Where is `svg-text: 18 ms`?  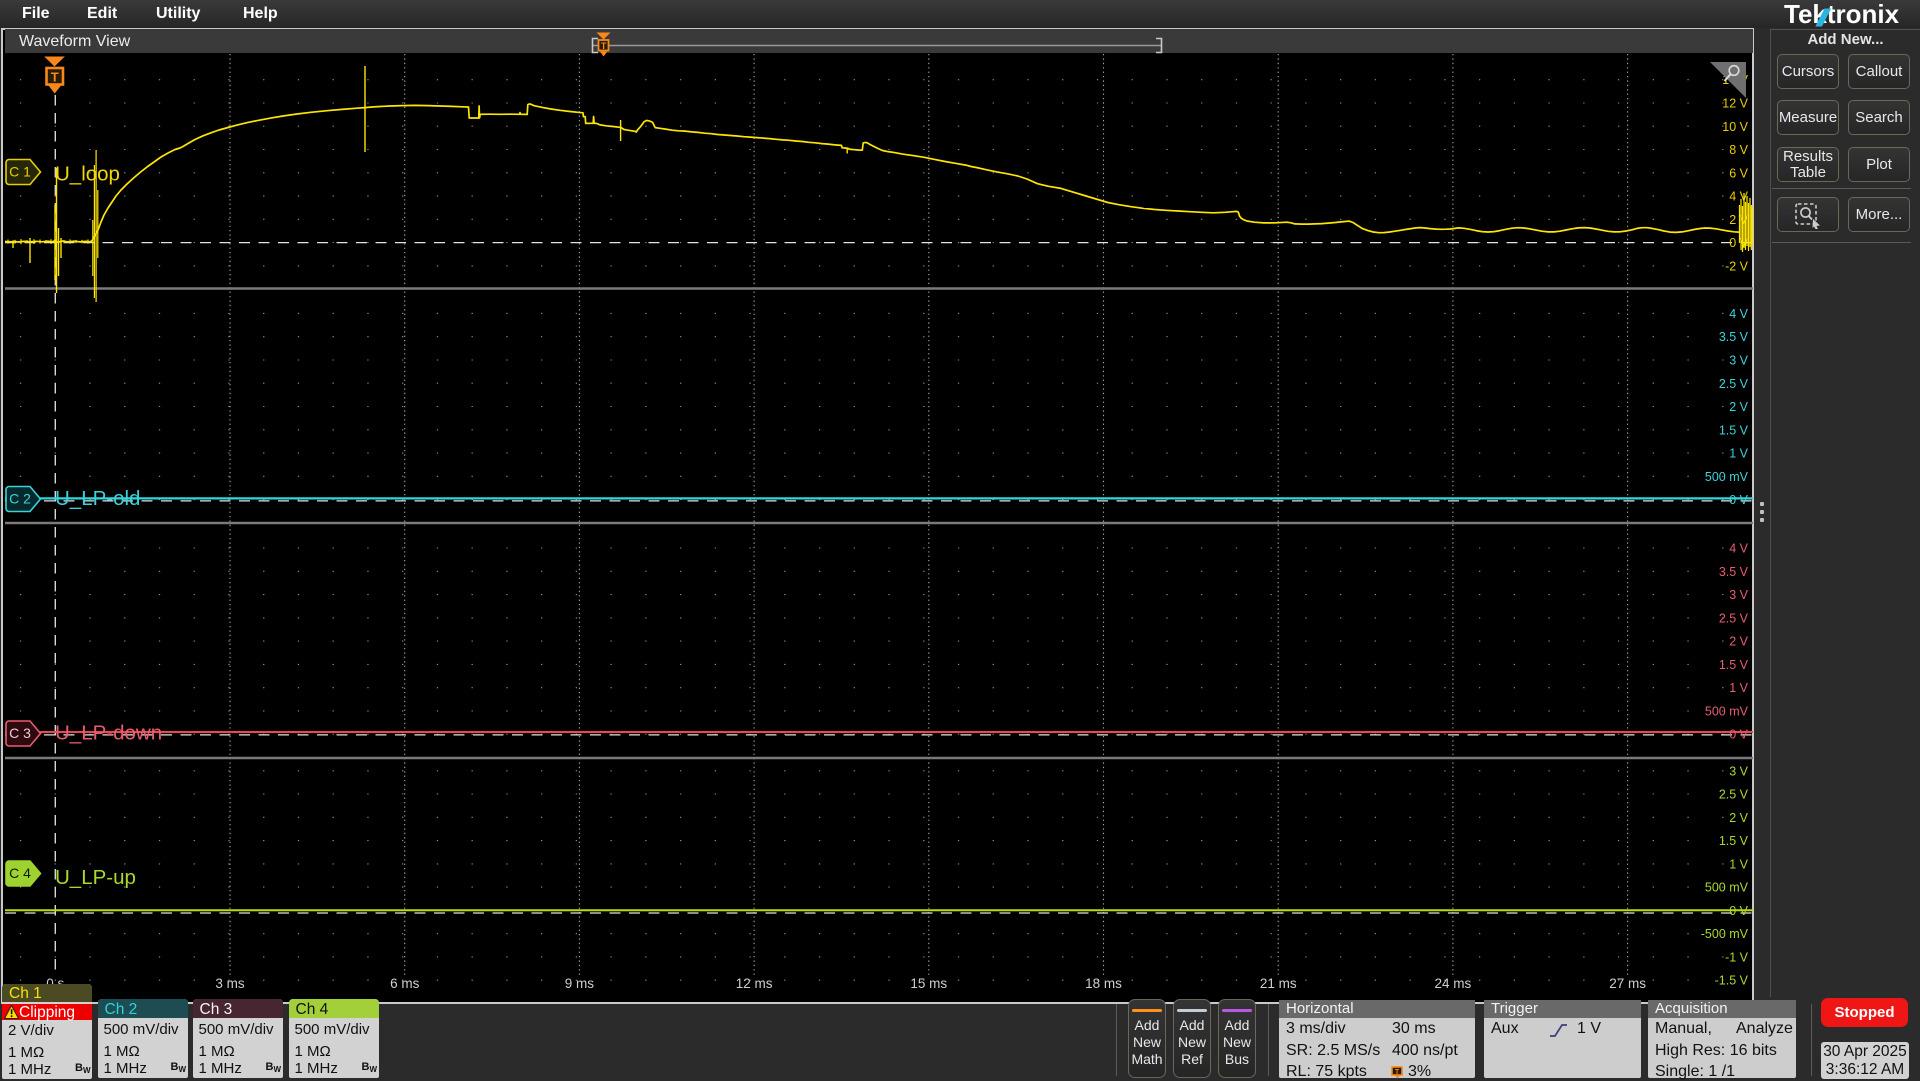 svg-text: 18 ms is located at coordinates (1103, 983).